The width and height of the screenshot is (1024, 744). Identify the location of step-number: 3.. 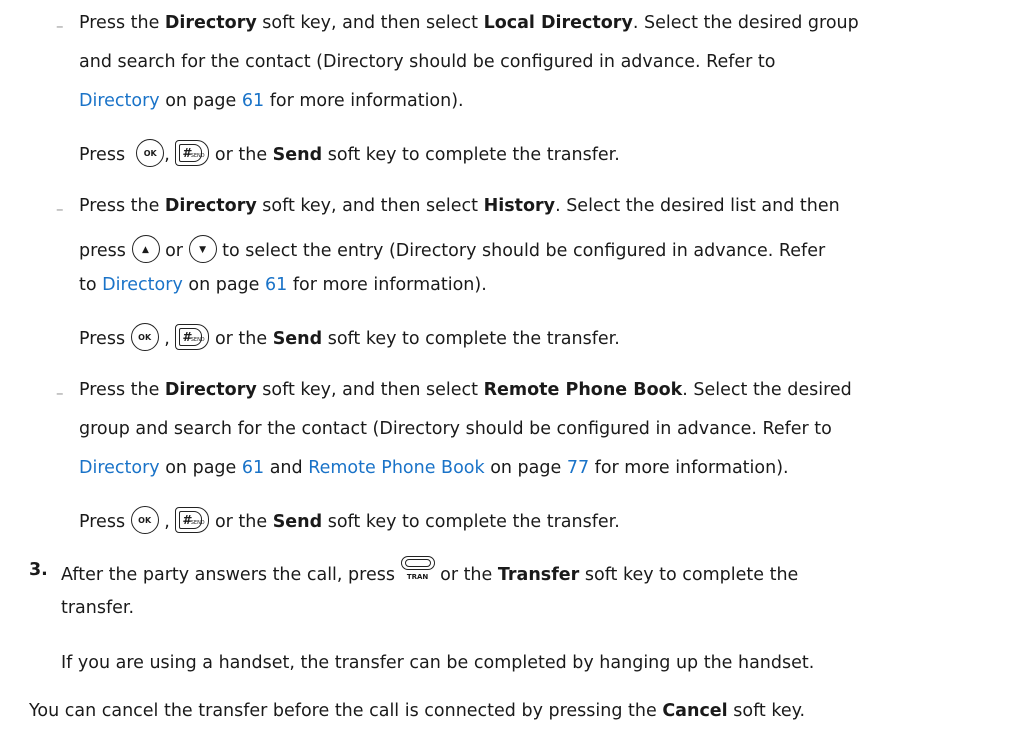
(38, 570).